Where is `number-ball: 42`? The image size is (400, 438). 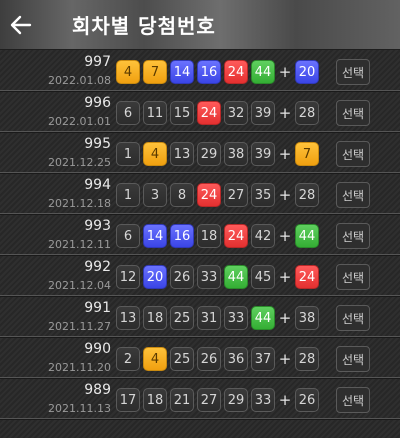
number-ball: 42 is located at coordinates (263, 236).